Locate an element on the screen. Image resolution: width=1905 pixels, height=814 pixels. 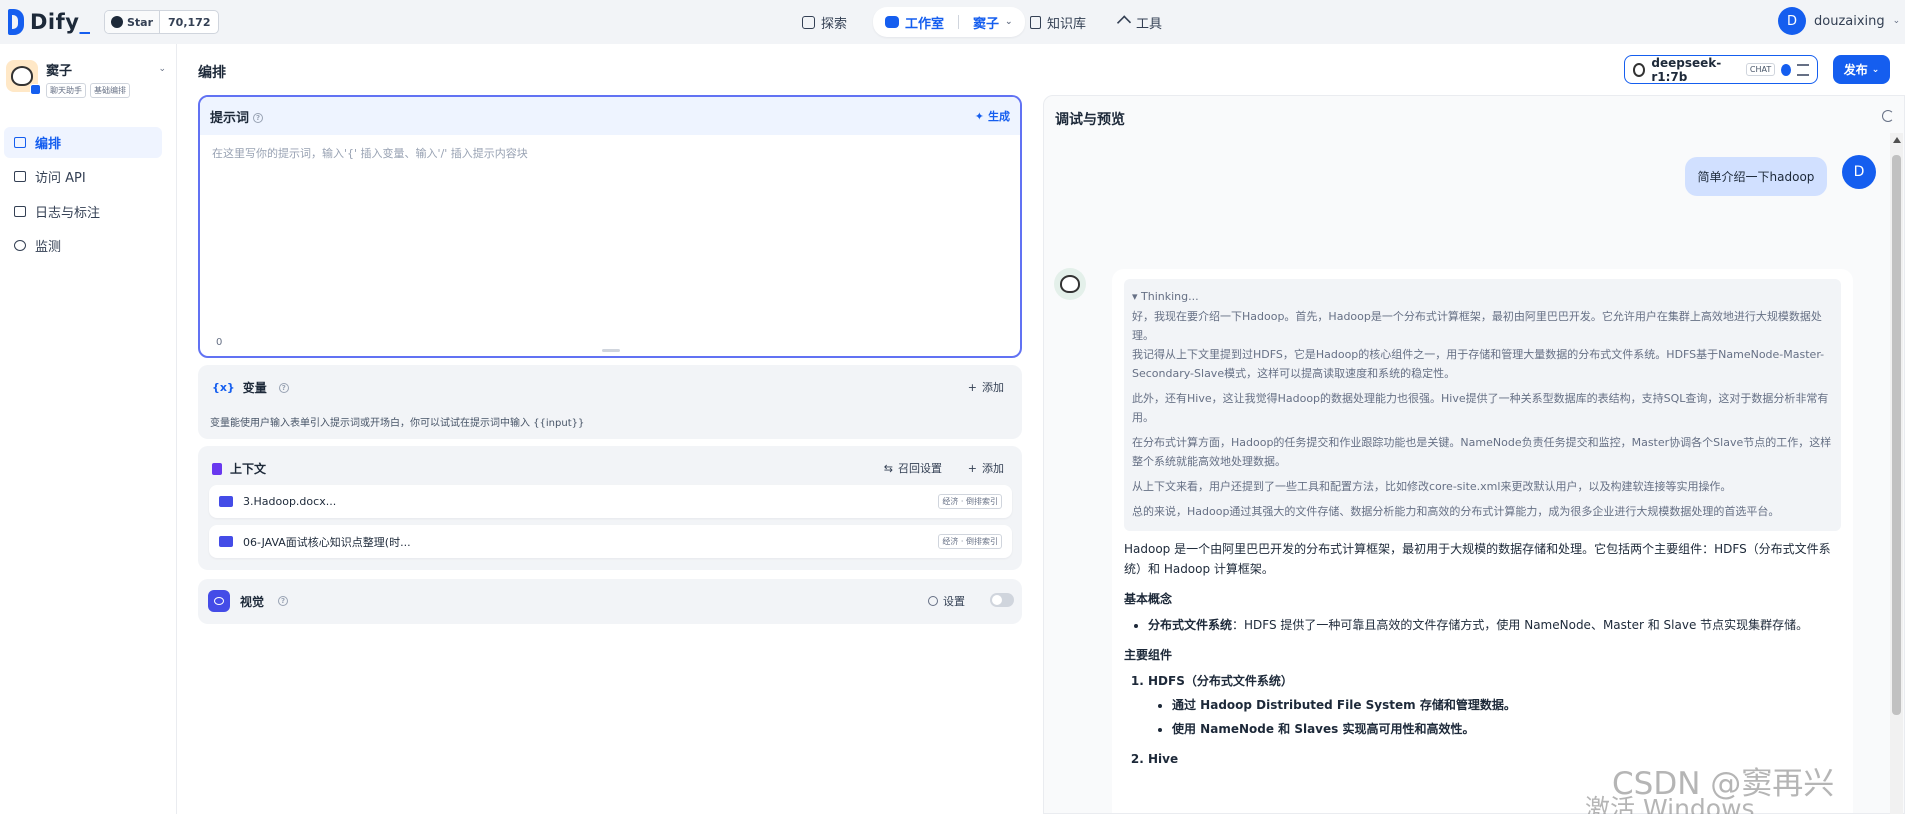
chat-badge-icon is located at coordinates (35, 89).